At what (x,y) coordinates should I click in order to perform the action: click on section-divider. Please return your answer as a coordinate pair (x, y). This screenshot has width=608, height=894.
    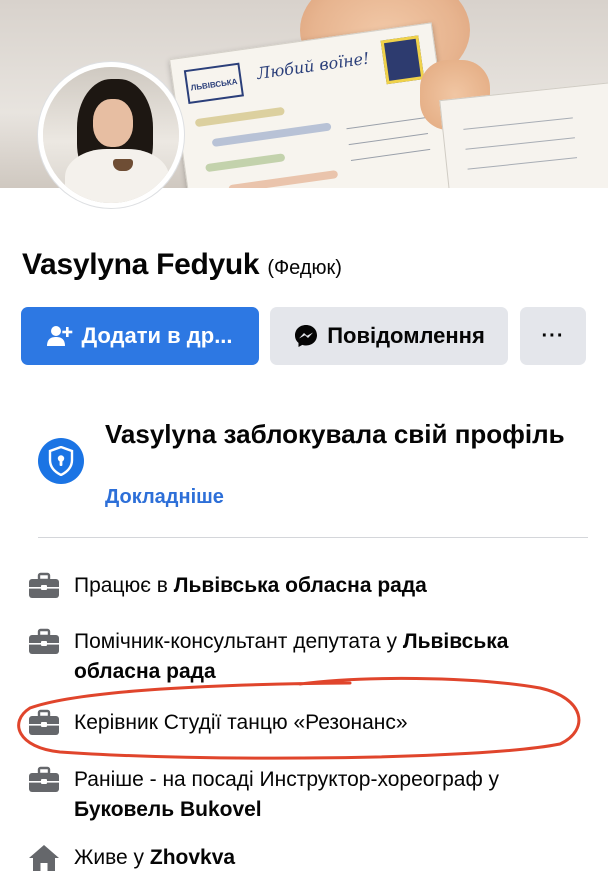
    Looking at the image, I should click on (313, 537).